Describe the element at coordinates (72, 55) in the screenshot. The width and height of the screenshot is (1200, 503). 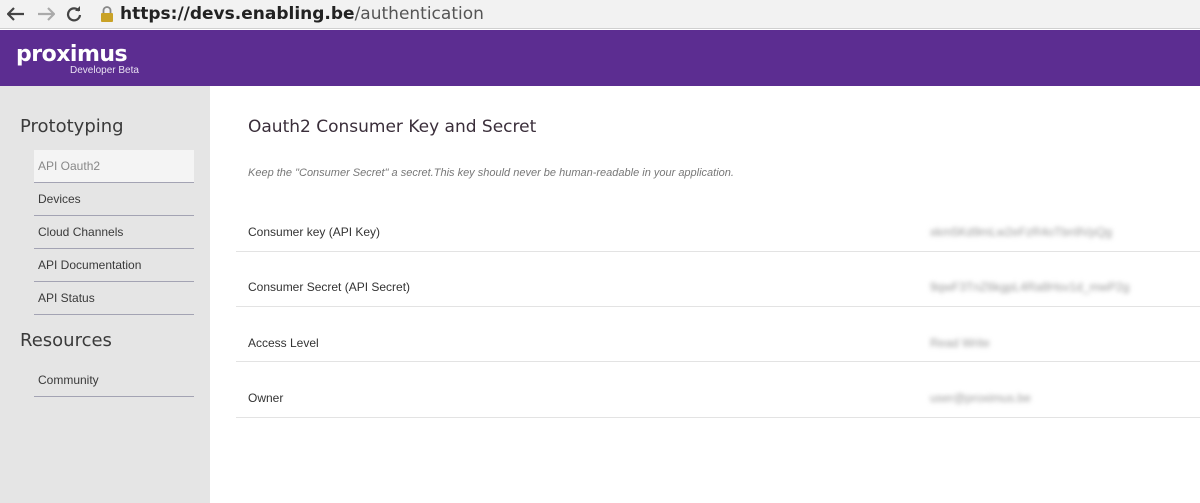
I see `proximus-logo: proximus` at that location.